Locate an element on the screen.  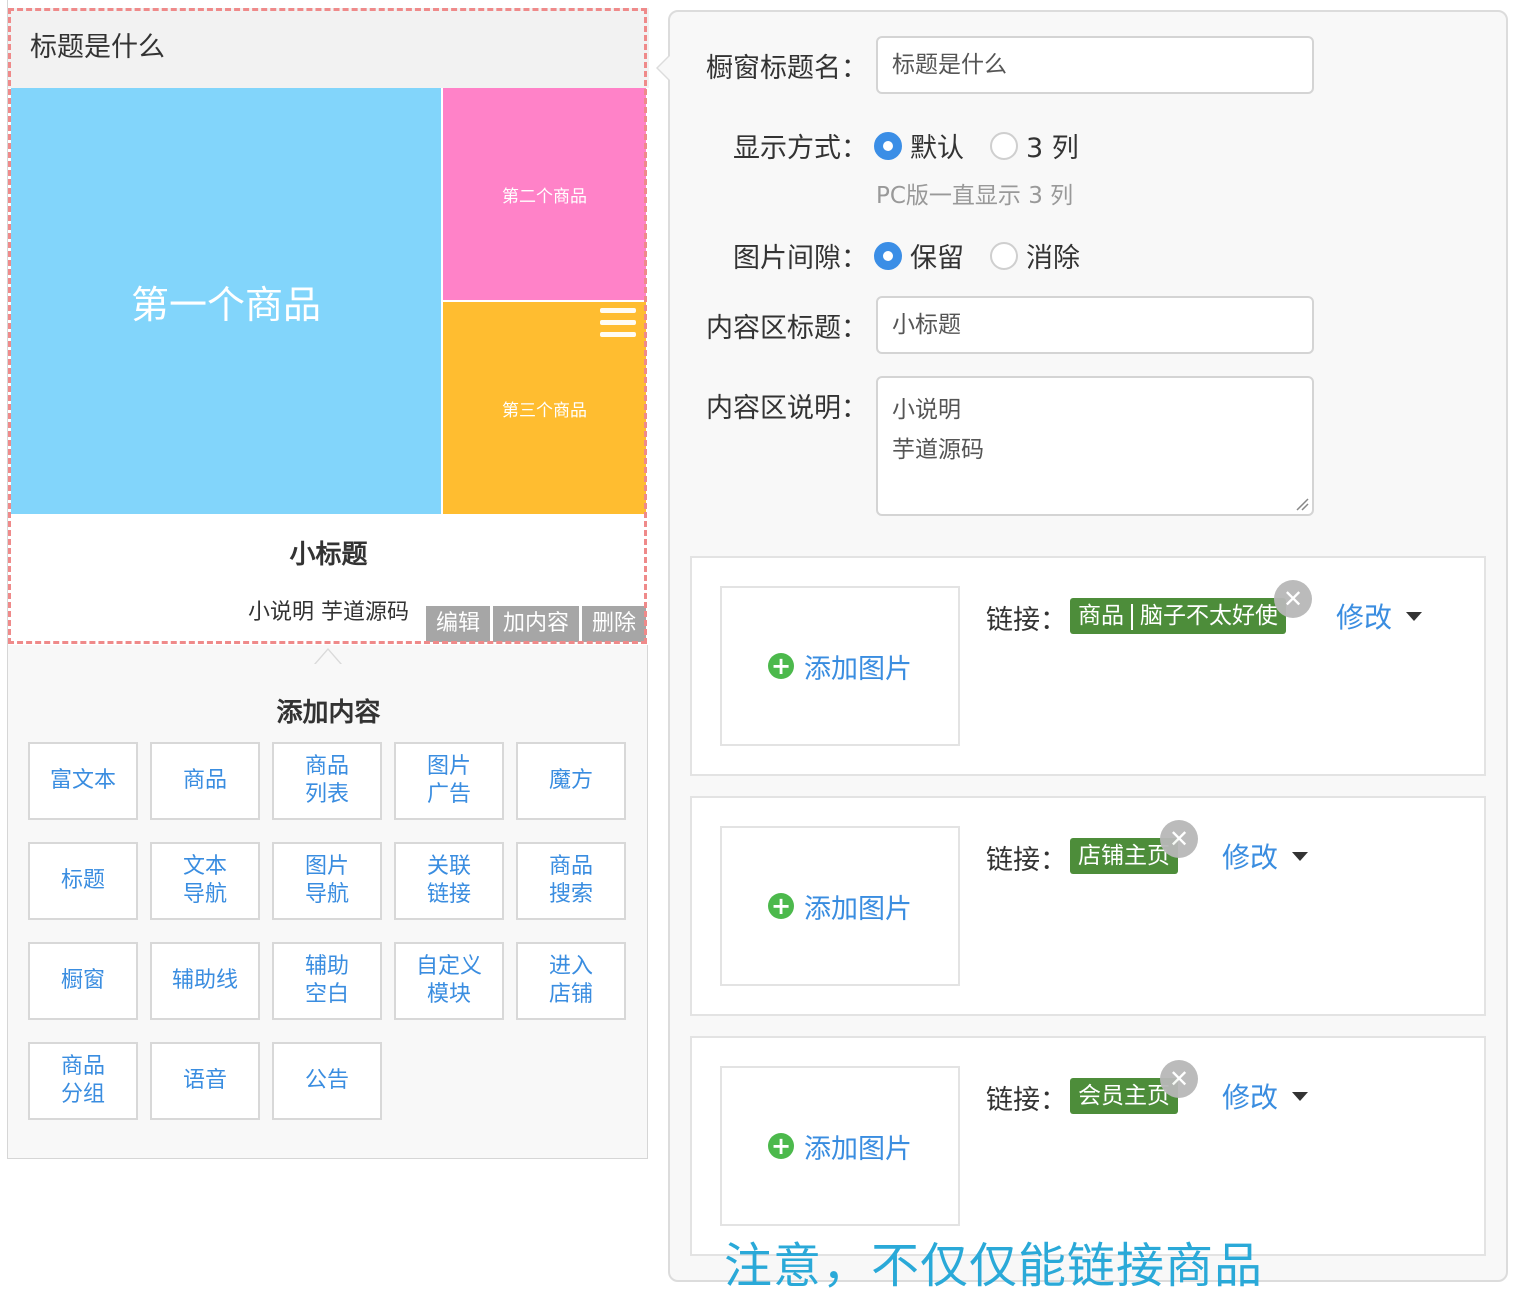
image-card-1: + 添加图片 链接： 商品 脑子不太好使 ✕ 修改 is located at coordinates (1088, 666).